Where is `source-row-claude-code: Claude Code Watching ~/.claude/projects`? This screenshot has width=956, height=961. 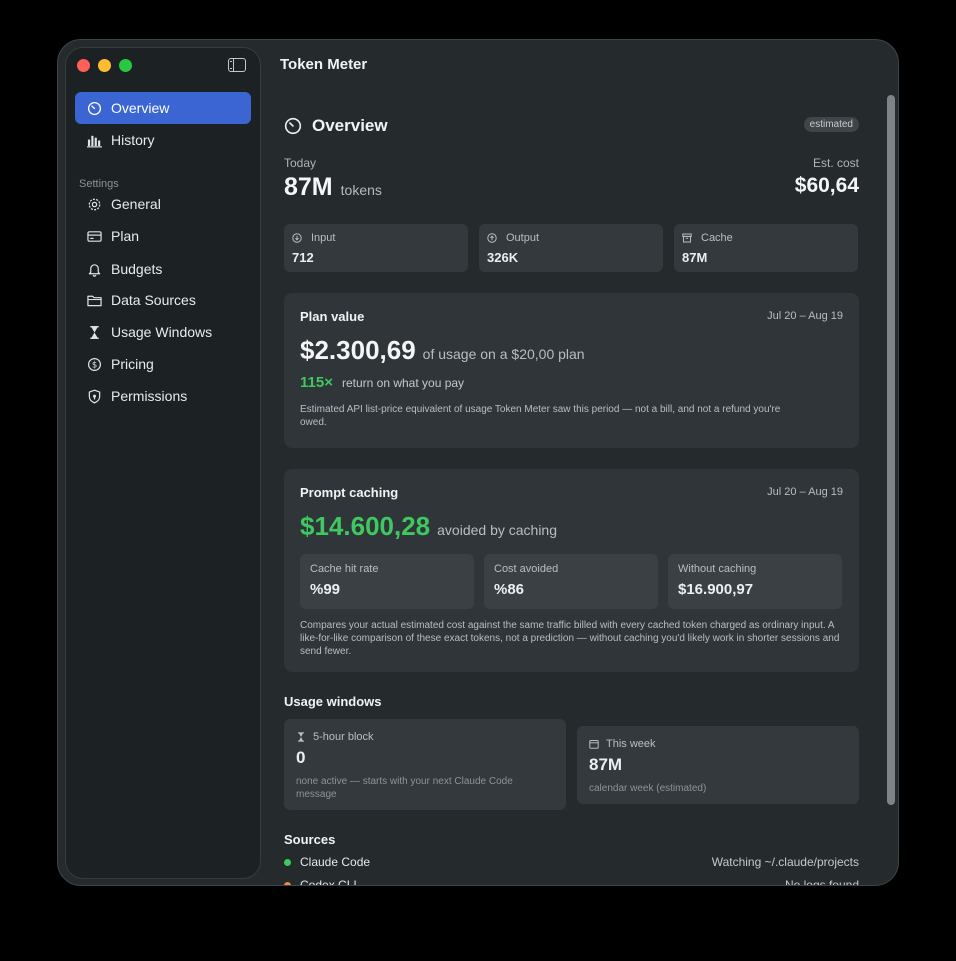 source-row-claude-code: Claude Code Watching ~/.claude/projects is located at coordinates (571, 862).